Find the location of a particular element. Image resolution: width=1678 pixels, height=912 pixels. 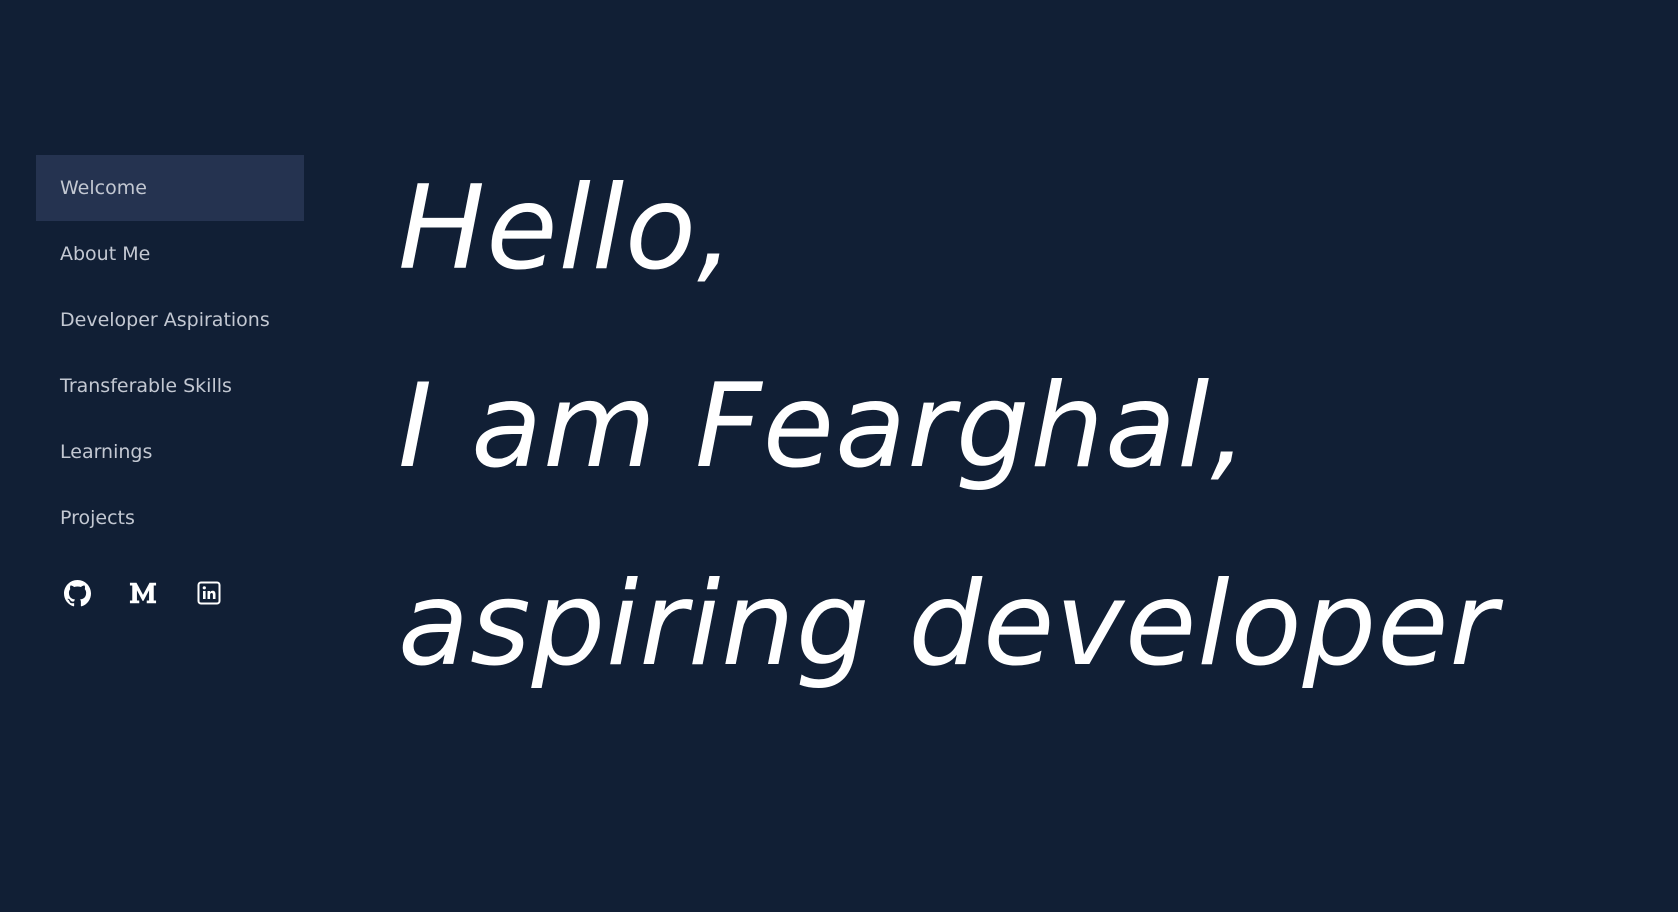

github-link is located at coordinates (77, 593).